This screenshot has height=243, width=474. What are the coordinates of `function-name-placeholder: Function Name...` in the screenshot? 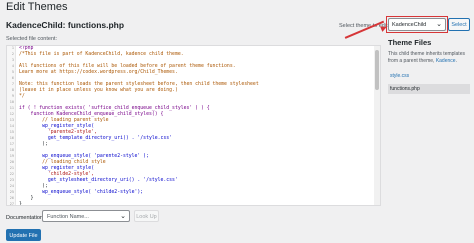 It's located at (68, 217).